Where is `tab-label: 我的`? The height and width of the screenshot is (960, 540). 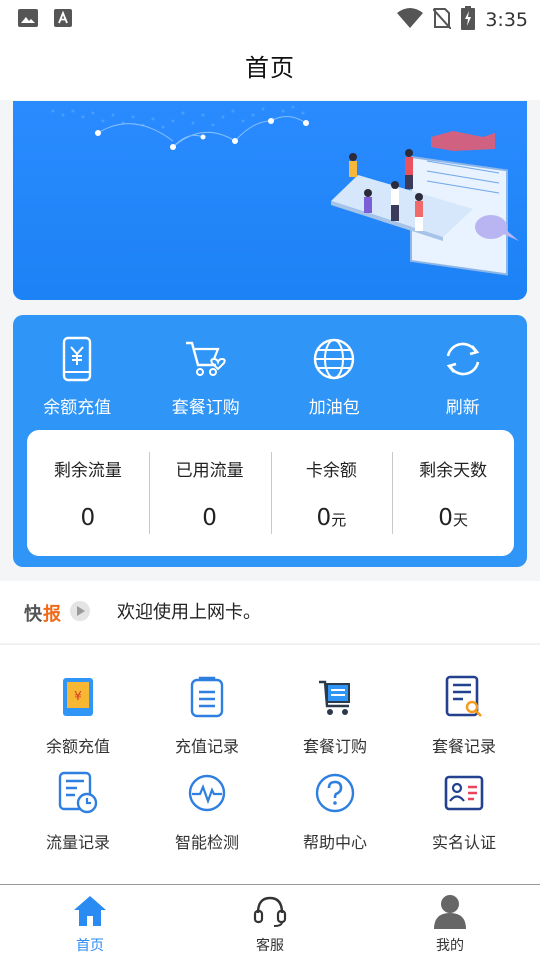 tab-label: 我的 is located at coordinates (450, 946).